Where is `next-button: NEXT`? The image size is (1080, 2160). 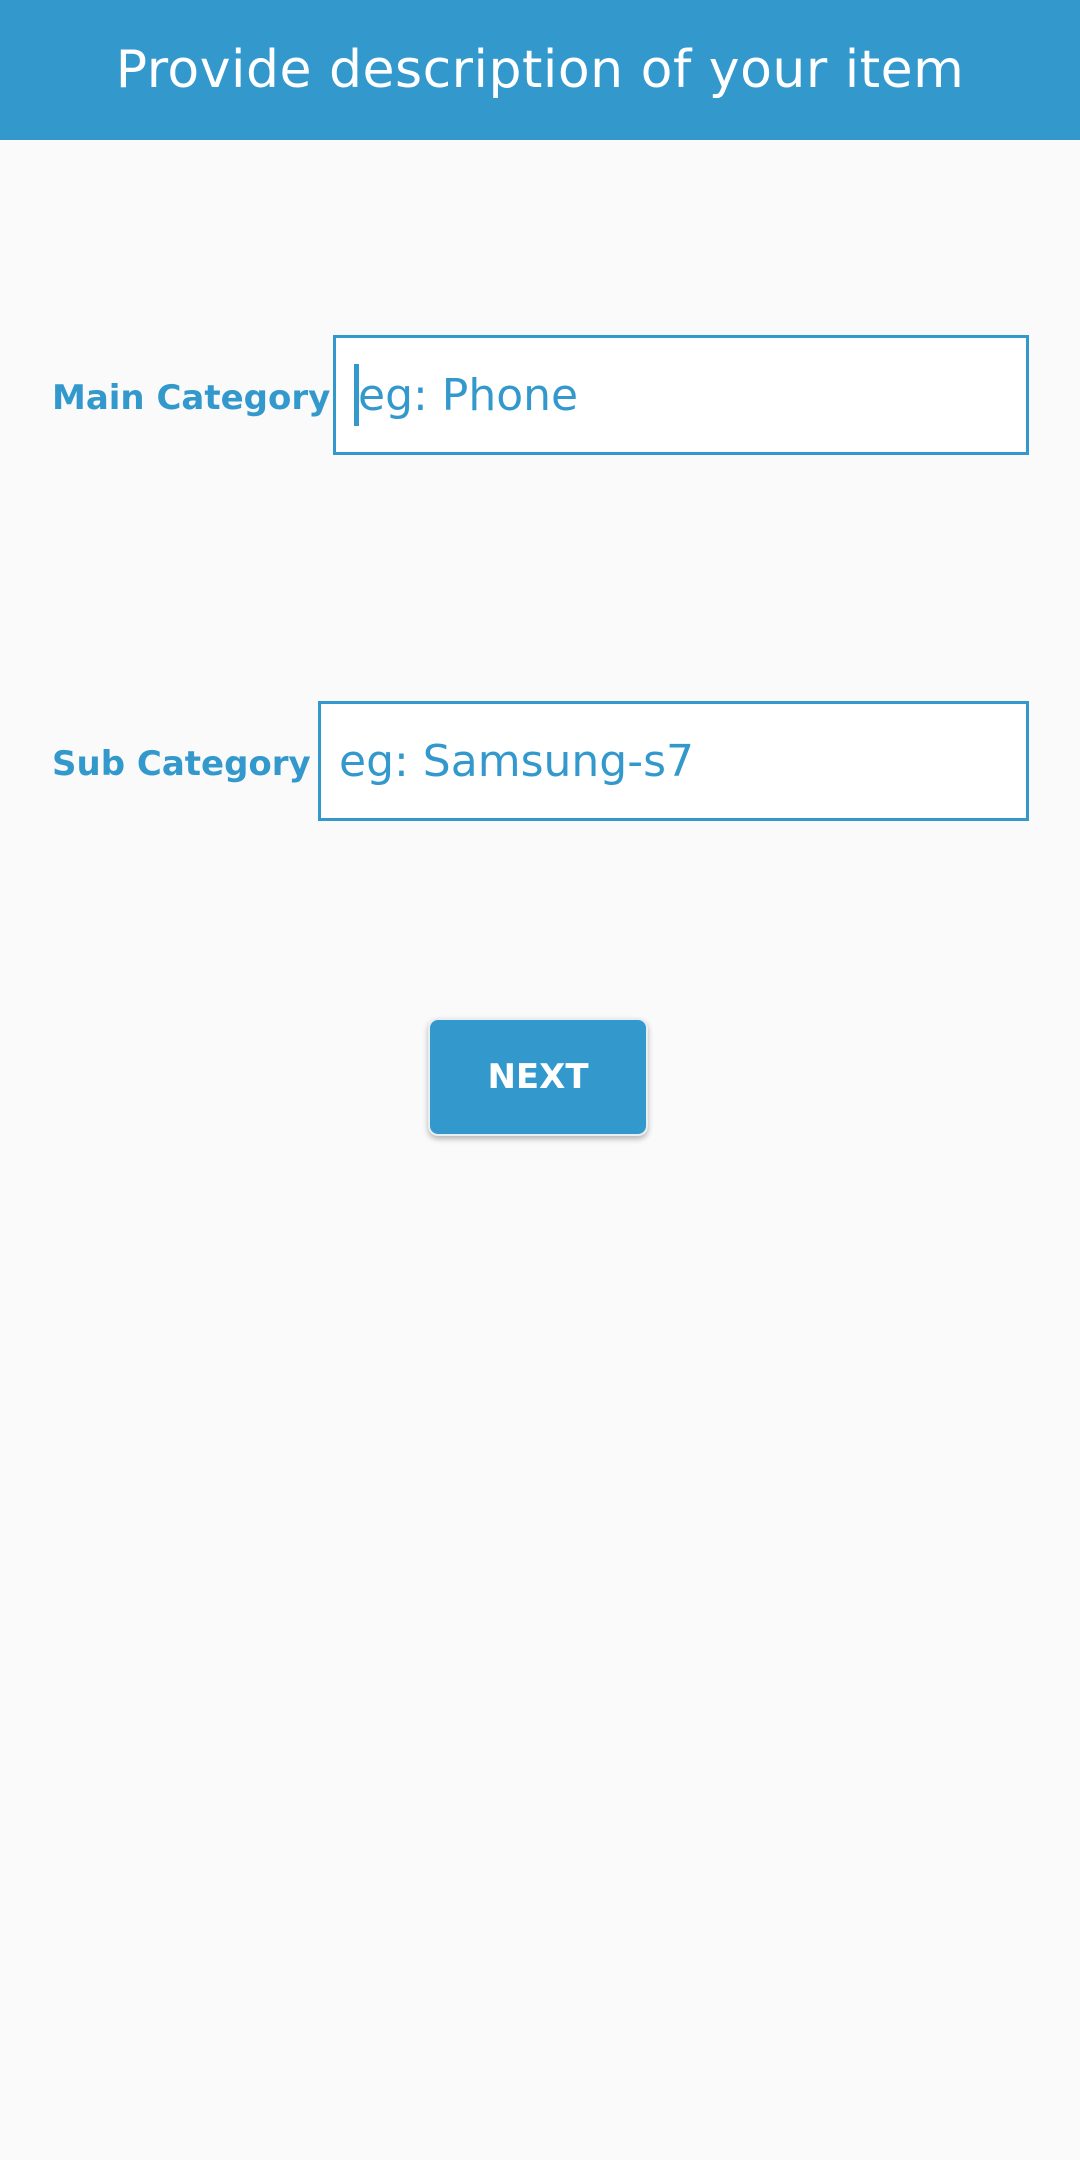 next-button: NEXT is located at coordinates (538, 1077).